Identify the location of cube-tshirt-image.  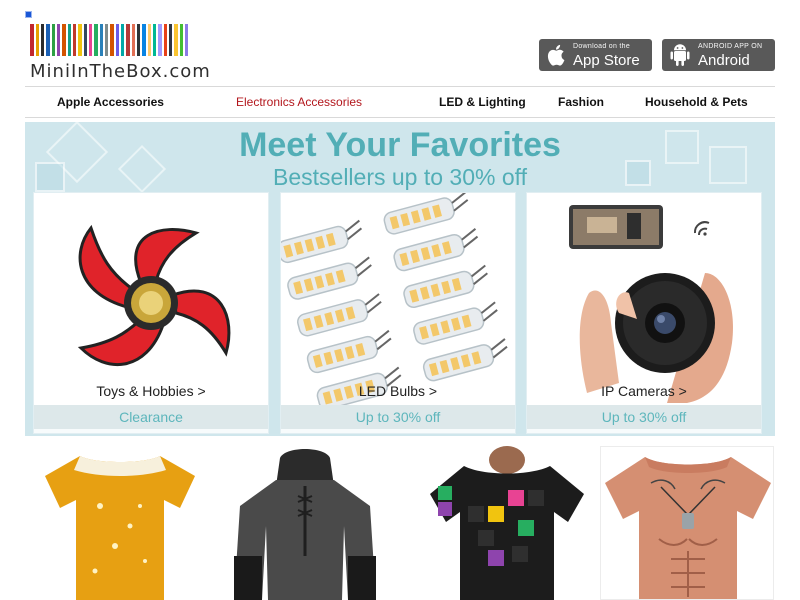
(507, 523).